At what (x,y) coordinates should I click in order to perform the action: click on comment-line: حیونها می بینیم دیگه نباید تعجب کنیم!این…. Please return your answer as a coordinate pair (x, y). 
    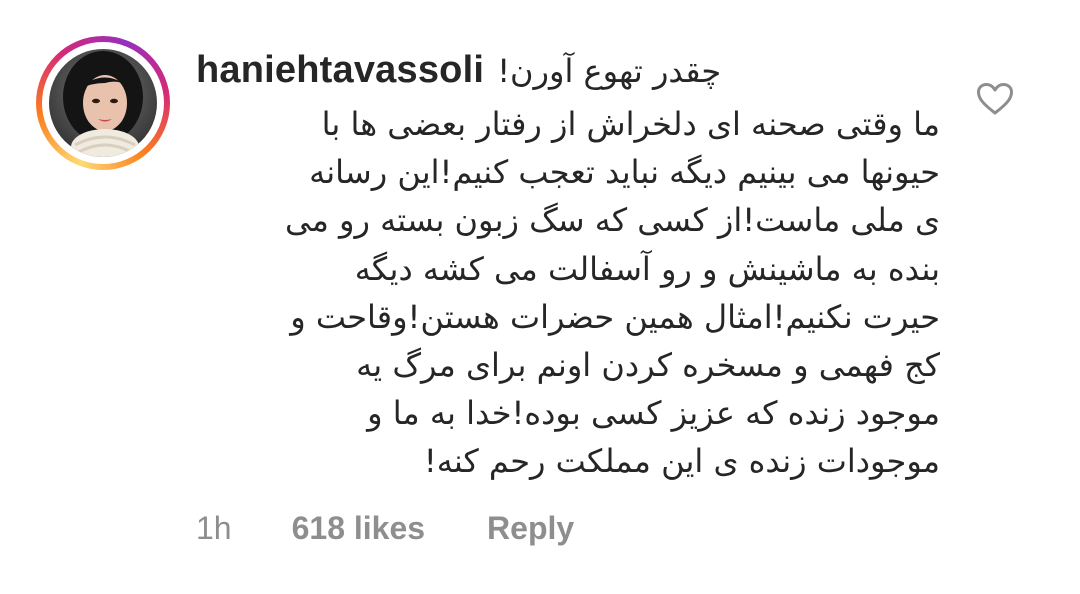
    Looking at the image, I should click on (624, 172).